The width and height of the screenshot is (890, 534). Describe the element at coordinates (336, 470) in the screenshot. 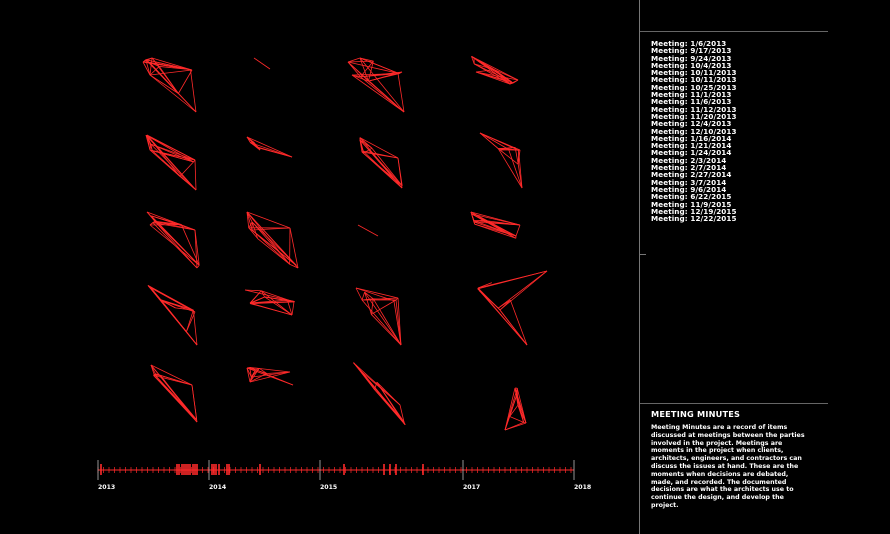

I see `timeline-bar` at that location.